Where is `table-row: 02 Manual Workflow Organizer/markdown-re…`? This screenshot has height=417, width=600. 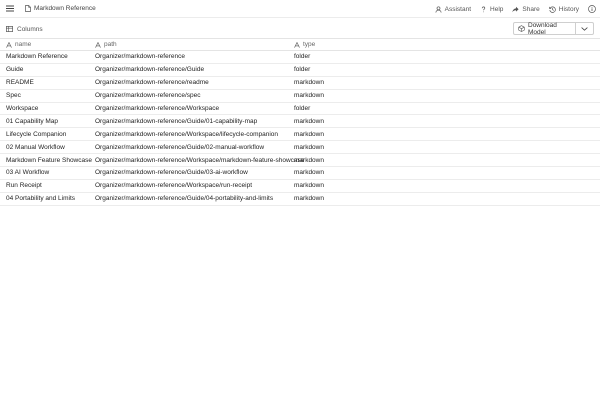 table-row: 02 Manual Workflow Organizer/markdown-re… is located at coordinates (300, 148).